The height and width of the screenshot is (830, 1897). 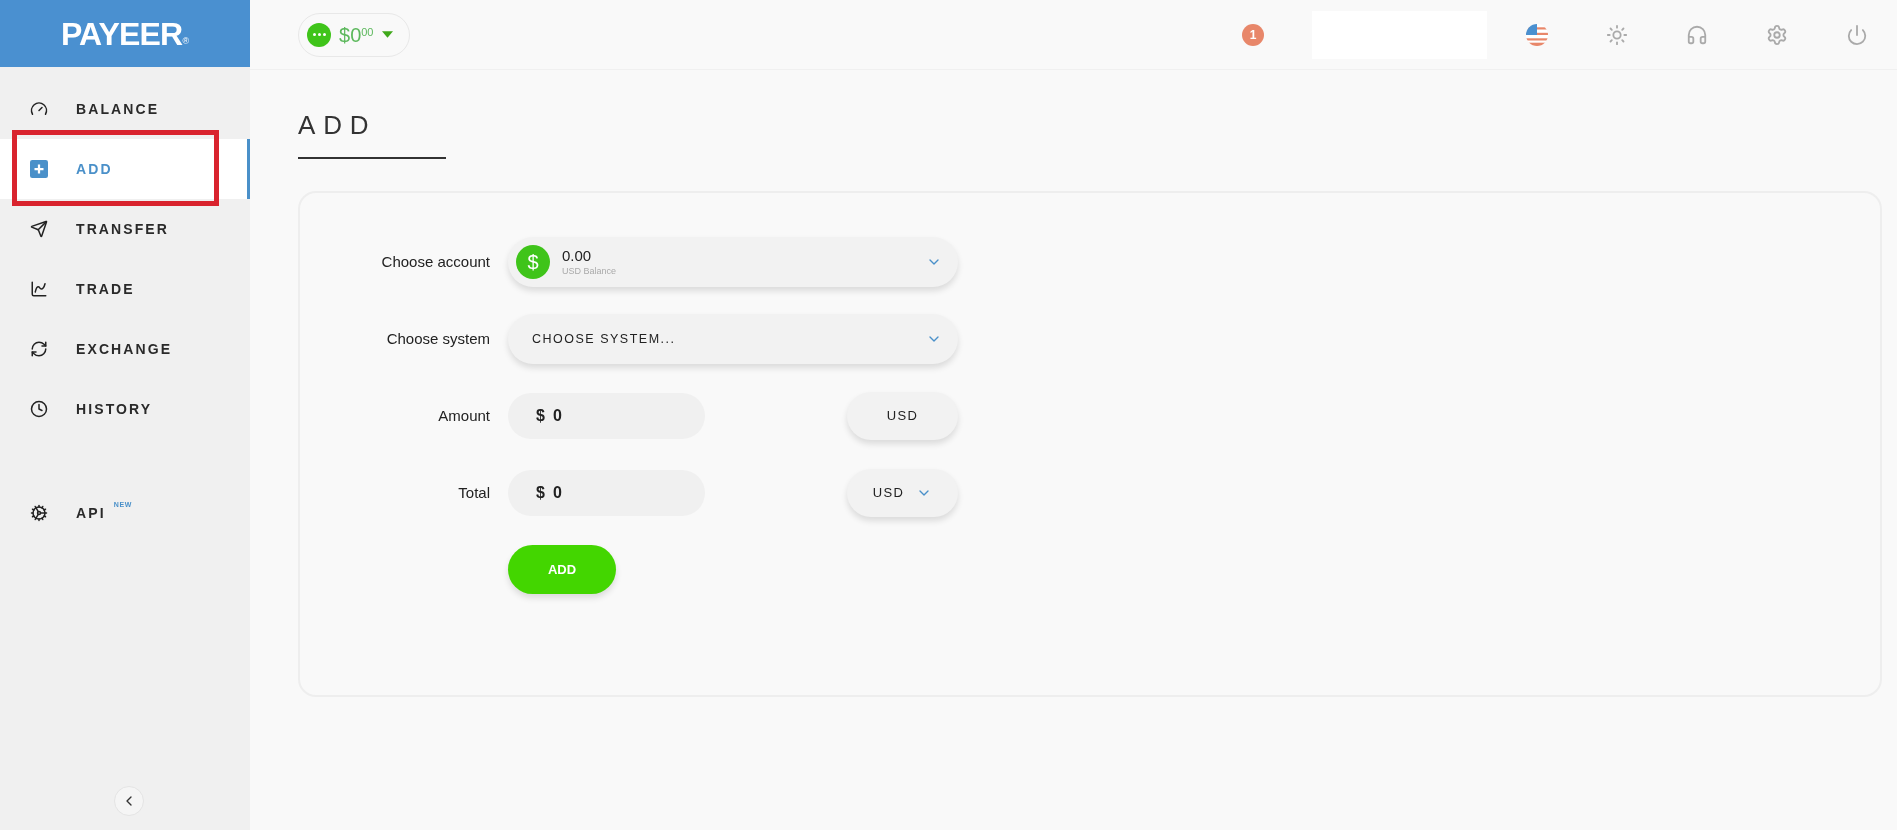 I want to click on support-icon, so click(x=1697, y=34).